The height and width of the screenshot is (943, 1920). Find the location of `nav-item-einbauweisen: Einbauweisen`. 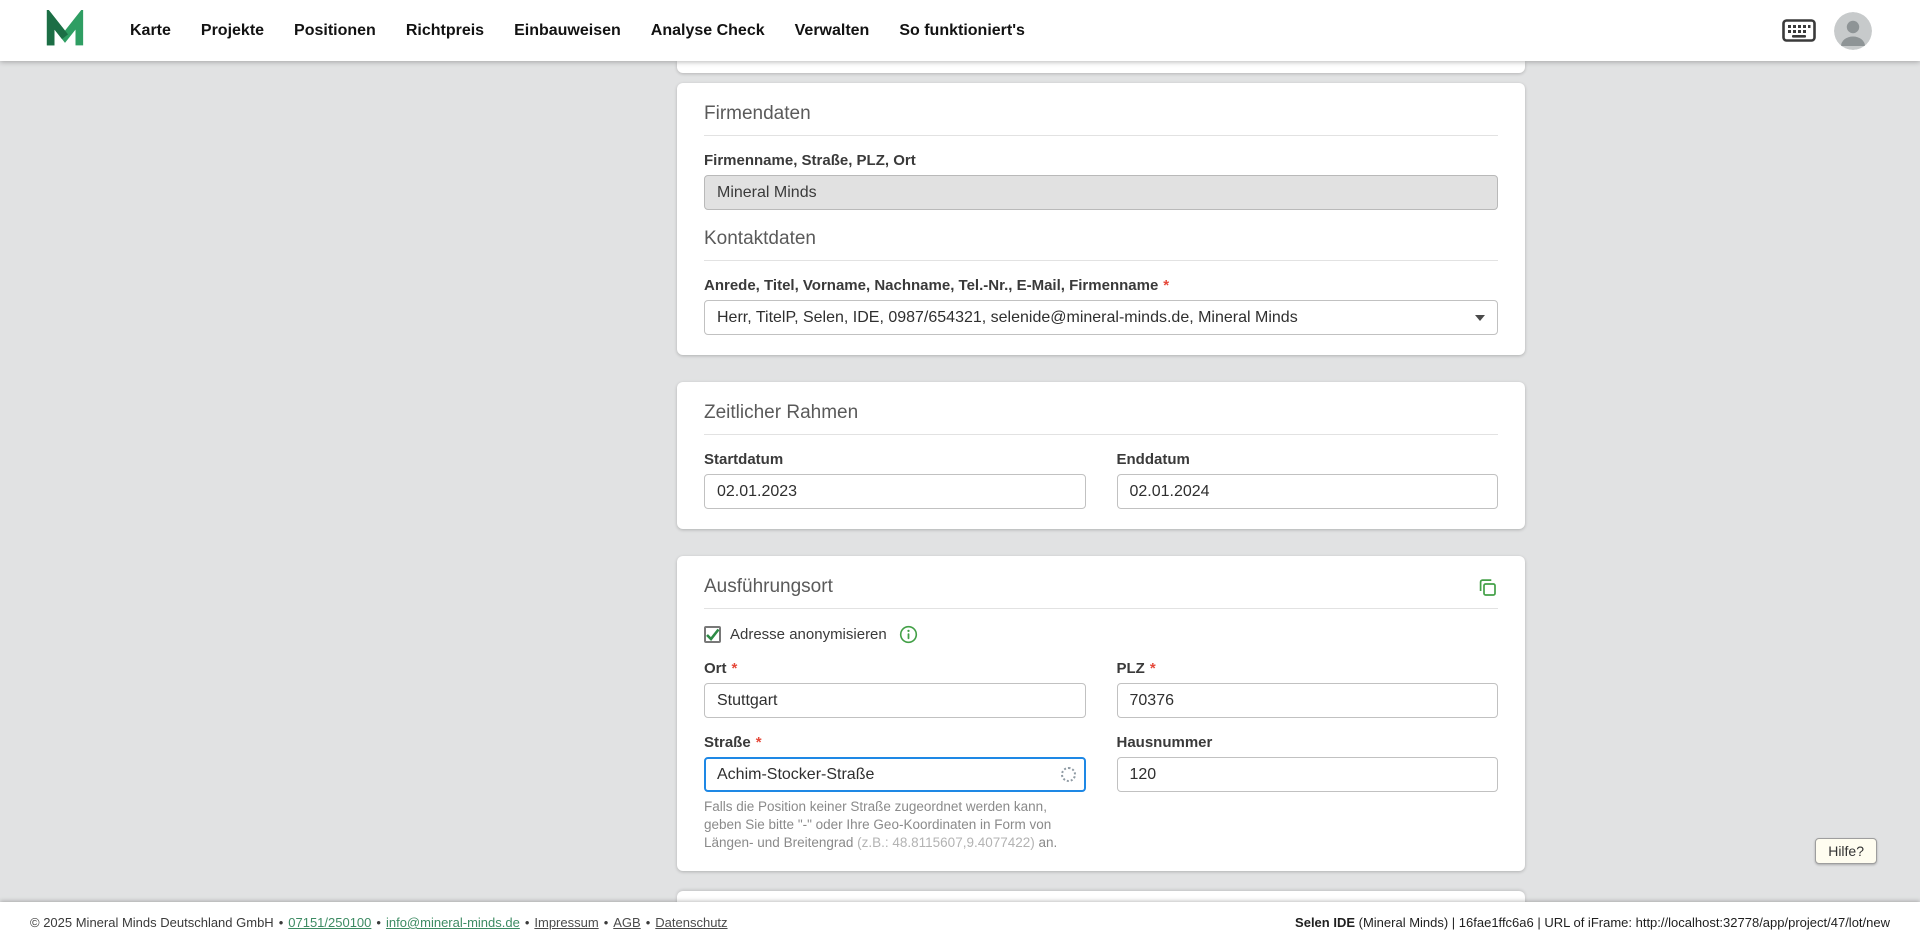

nav-item-einbauweisen: Einbauweisen is located at coordinates (567, 31).